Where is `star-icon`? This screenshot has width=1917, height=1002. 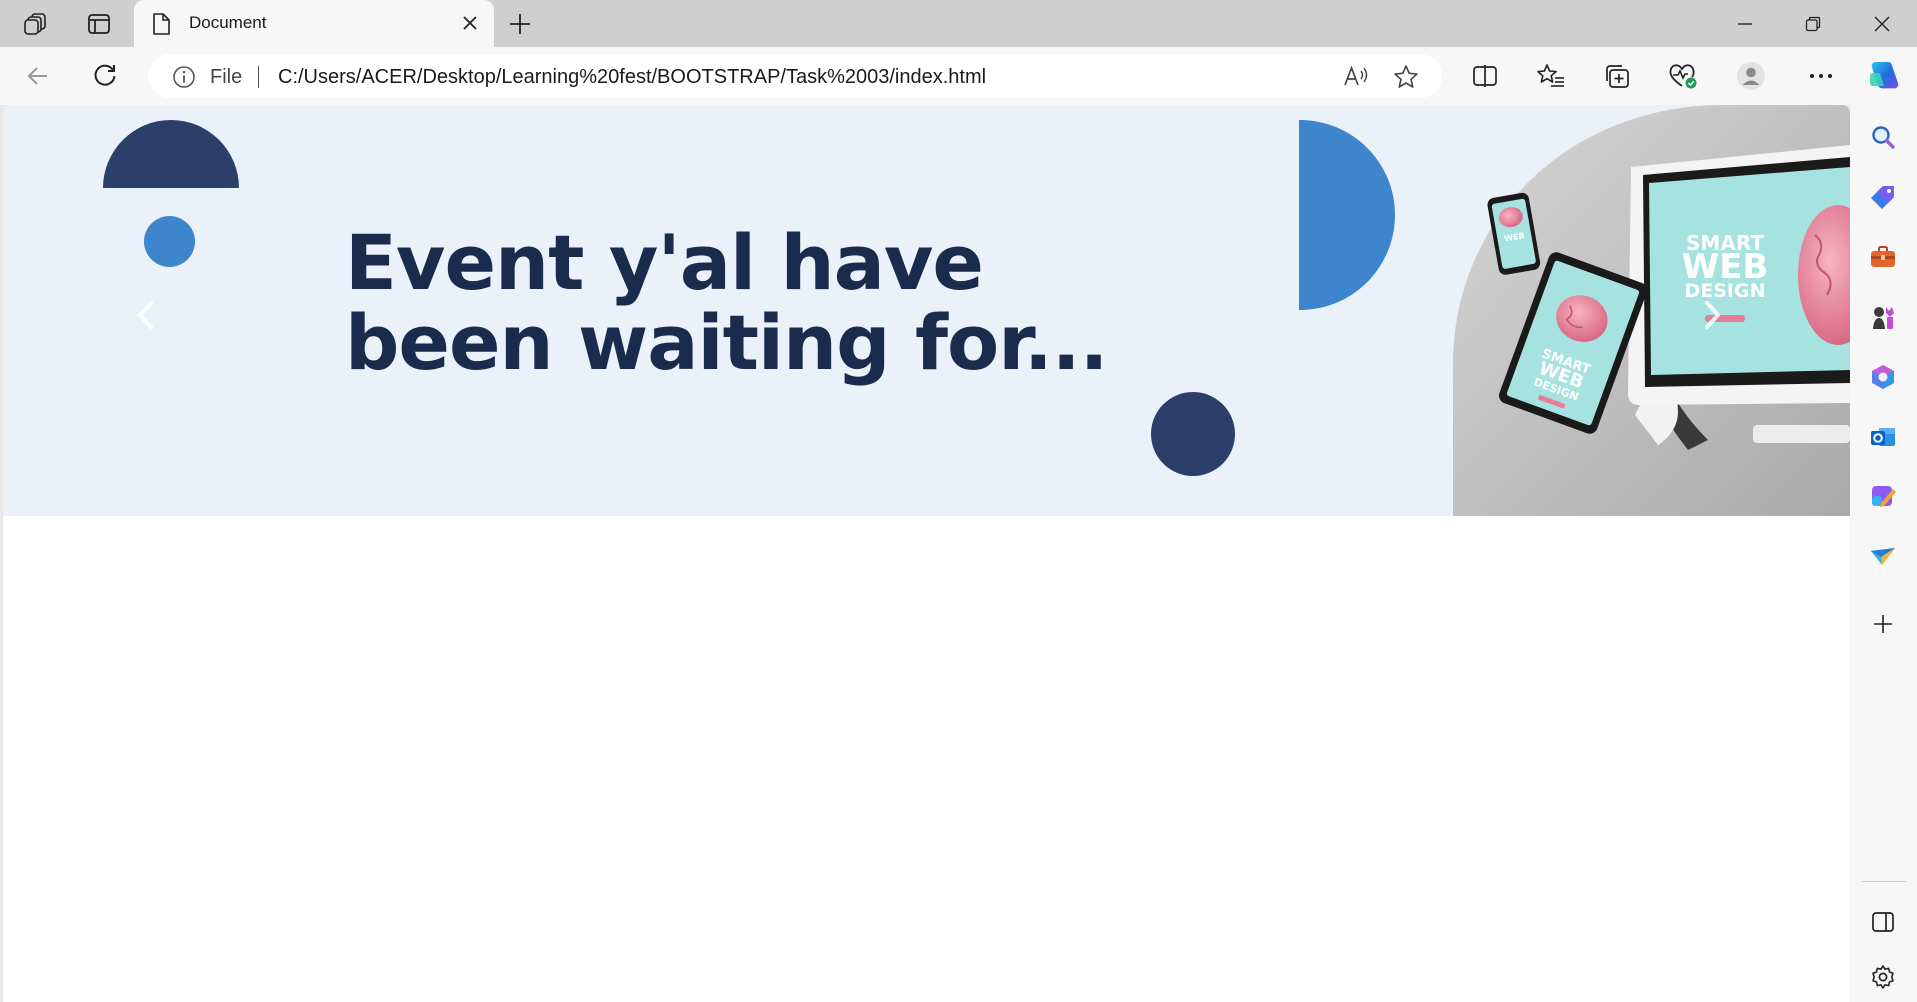 star-icon is located at coordinates (1406, 77).